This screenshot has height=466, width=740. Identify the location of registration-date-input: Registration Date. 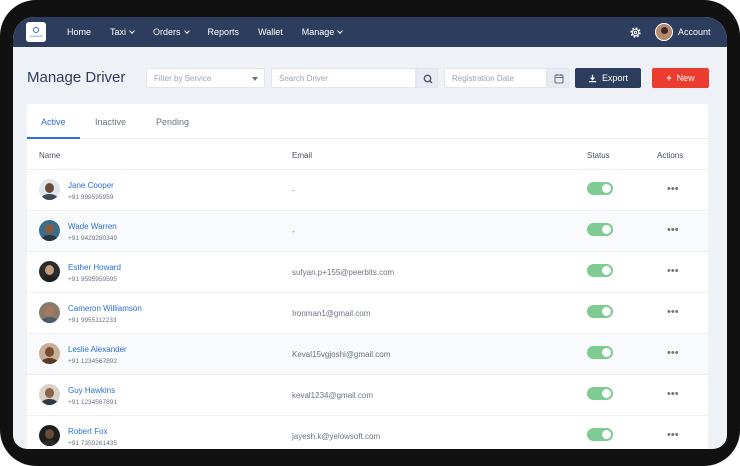
(495, 78).